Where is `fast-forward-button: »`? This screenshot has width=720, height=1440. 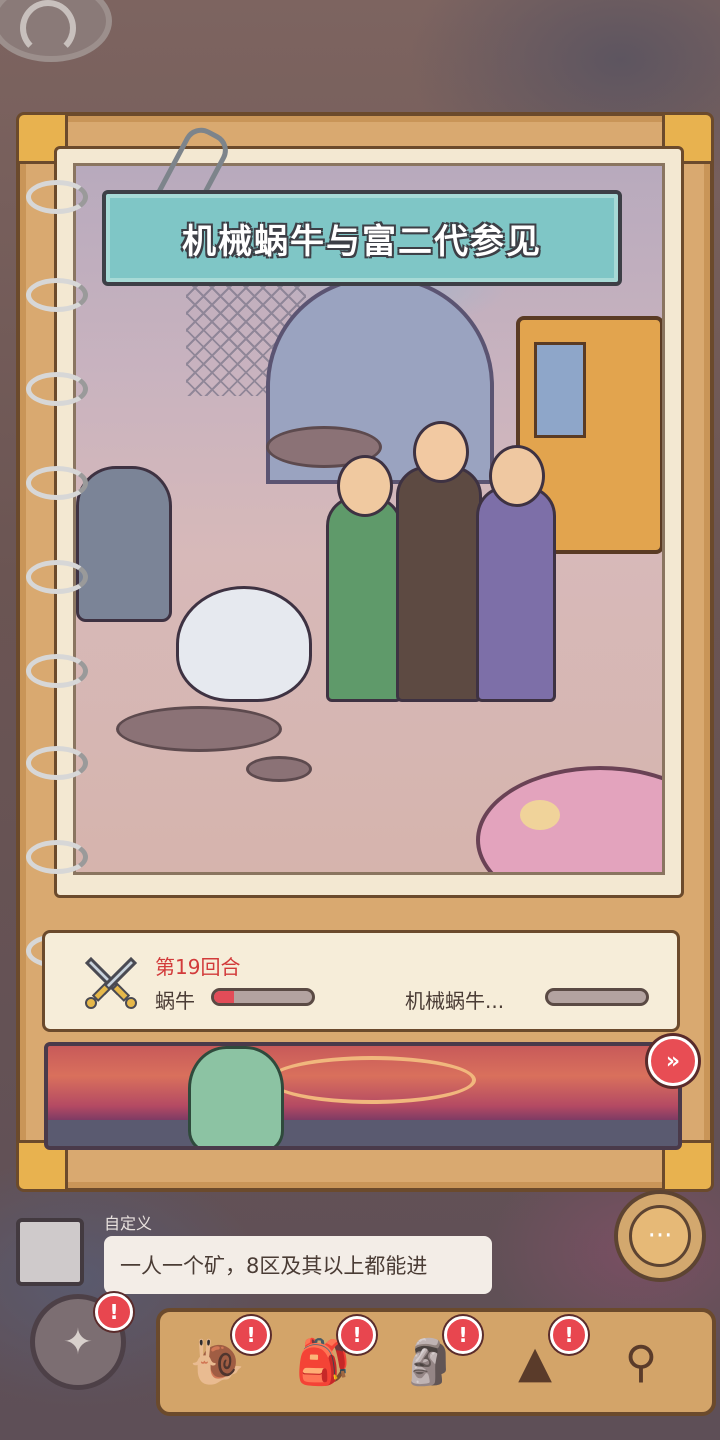 fast-forward-button: » is located at coordinates (673, 1061).